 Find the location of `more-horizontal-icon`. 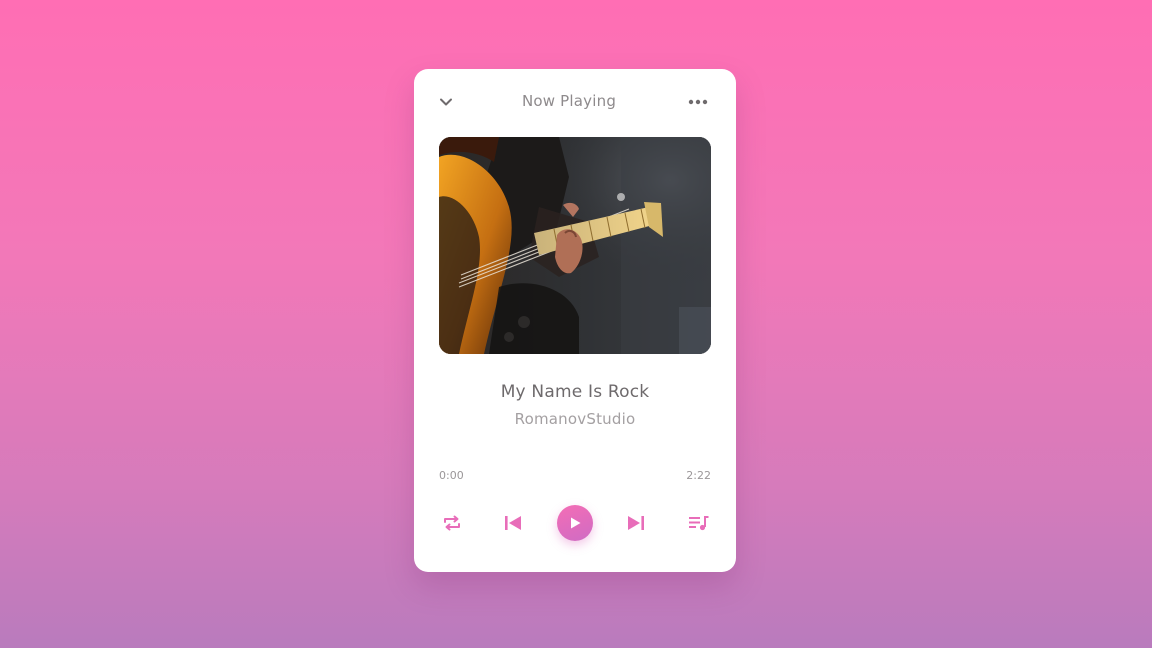

more-horizontal-icon is located at coordinates (698, 102).